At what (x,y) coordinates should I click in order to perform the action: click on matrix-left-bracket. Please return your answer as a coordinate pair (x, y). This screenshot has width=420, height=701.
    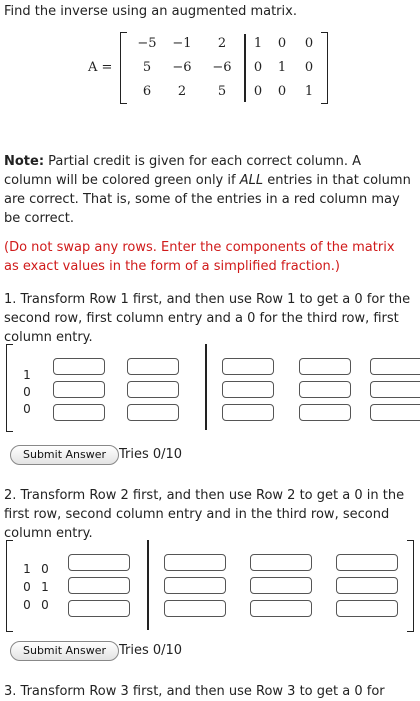
    Looking at the image, I should click on (123, 68).